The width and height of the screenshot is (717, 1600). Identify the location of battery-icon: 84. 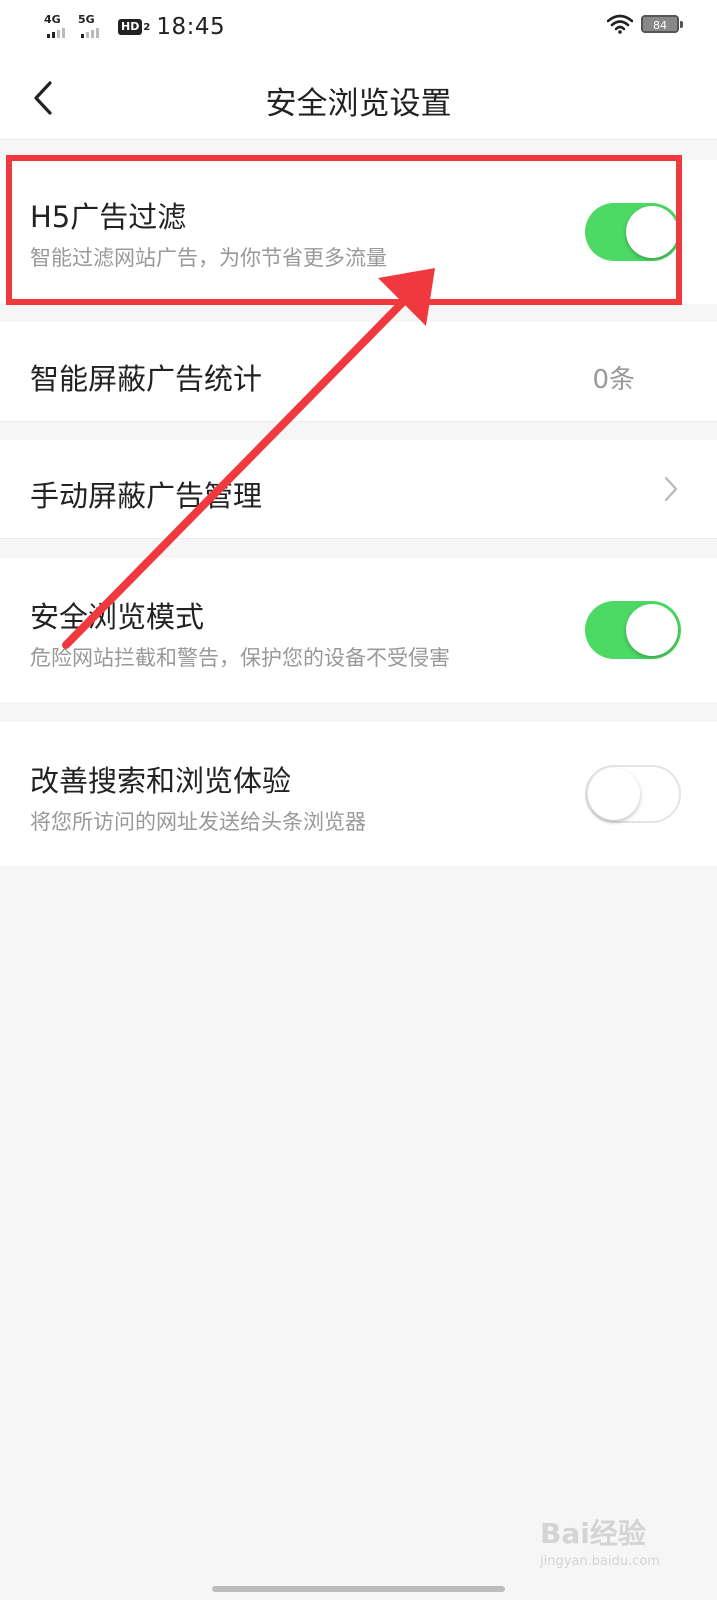
(662, 24).